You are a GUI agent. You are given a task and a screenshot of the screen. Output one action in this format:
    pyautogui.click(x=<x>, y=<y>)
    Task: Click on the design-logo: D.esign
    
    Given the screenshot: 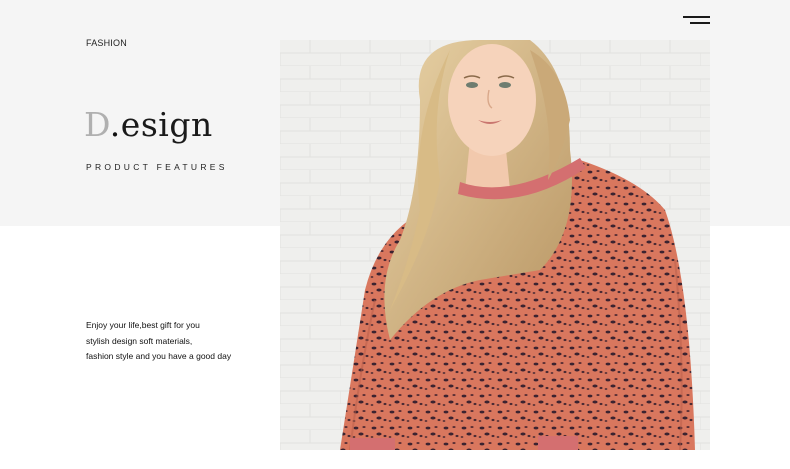 What is the action you would take?
    pyautogui.click(x=148, y=124)
    